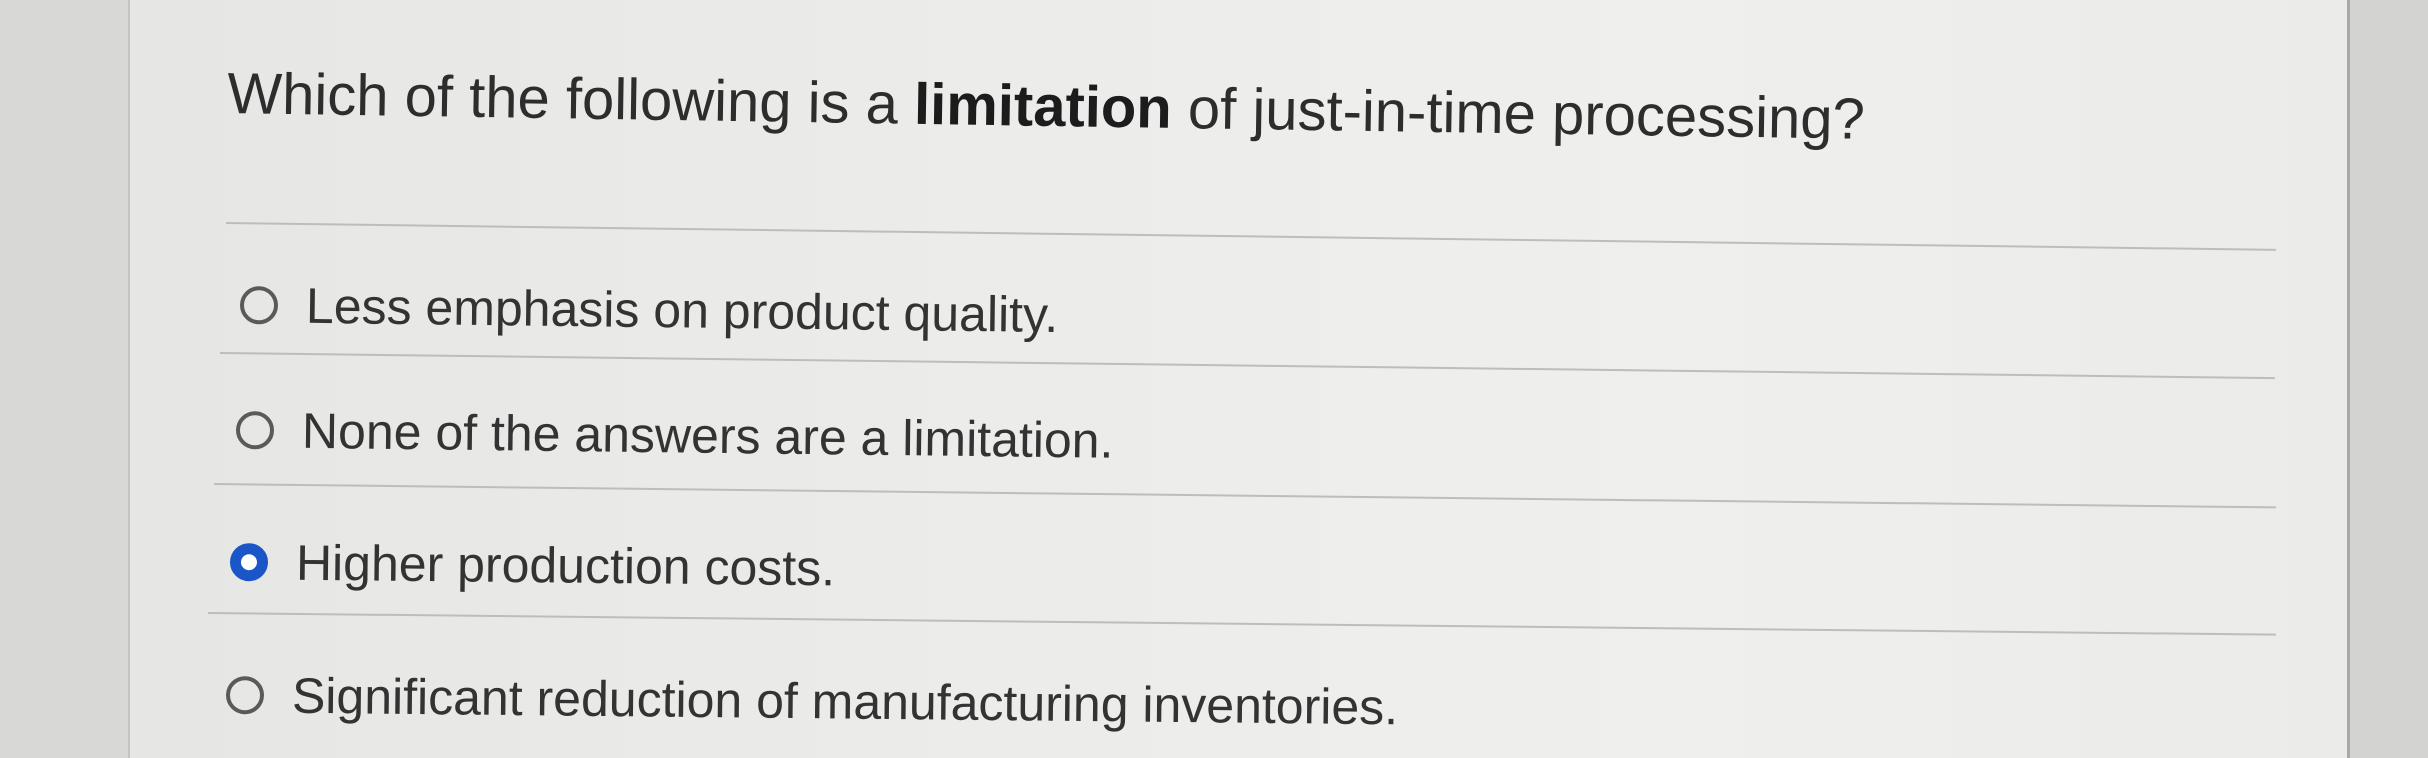 The height and width of the screenshot is (758, 2428). Describe the element at coordinates (1043, 106) in the screenshot. I see `question-keyword: limitation` at that location.